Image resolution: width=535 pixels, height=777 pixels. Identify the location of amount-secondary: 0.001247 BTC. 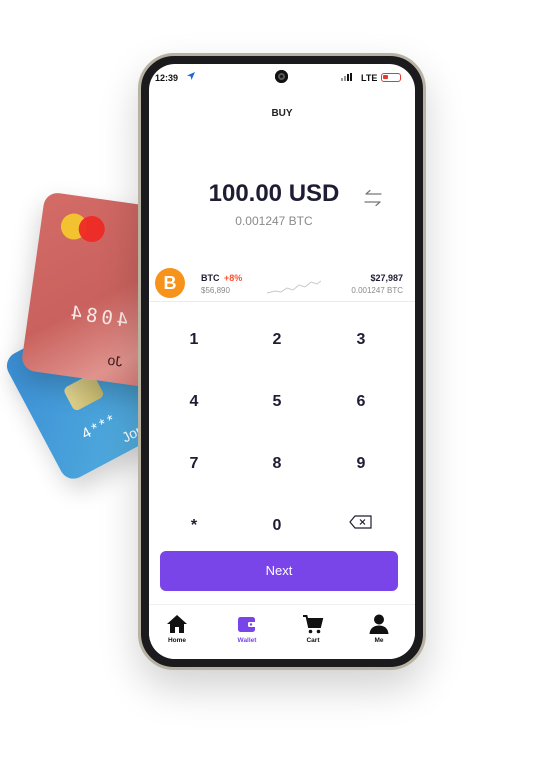
(274, 221).